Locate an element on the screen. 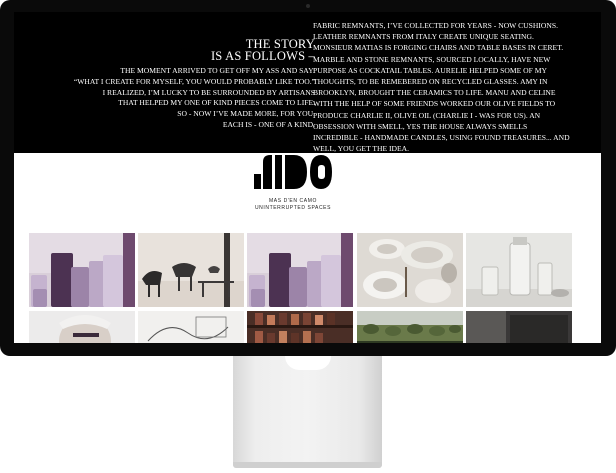 Image resolution: width=616 pixels, height=473 pixels. story-heading-line: IS AS FOLLOWS – is located at coordinates (262, 56).